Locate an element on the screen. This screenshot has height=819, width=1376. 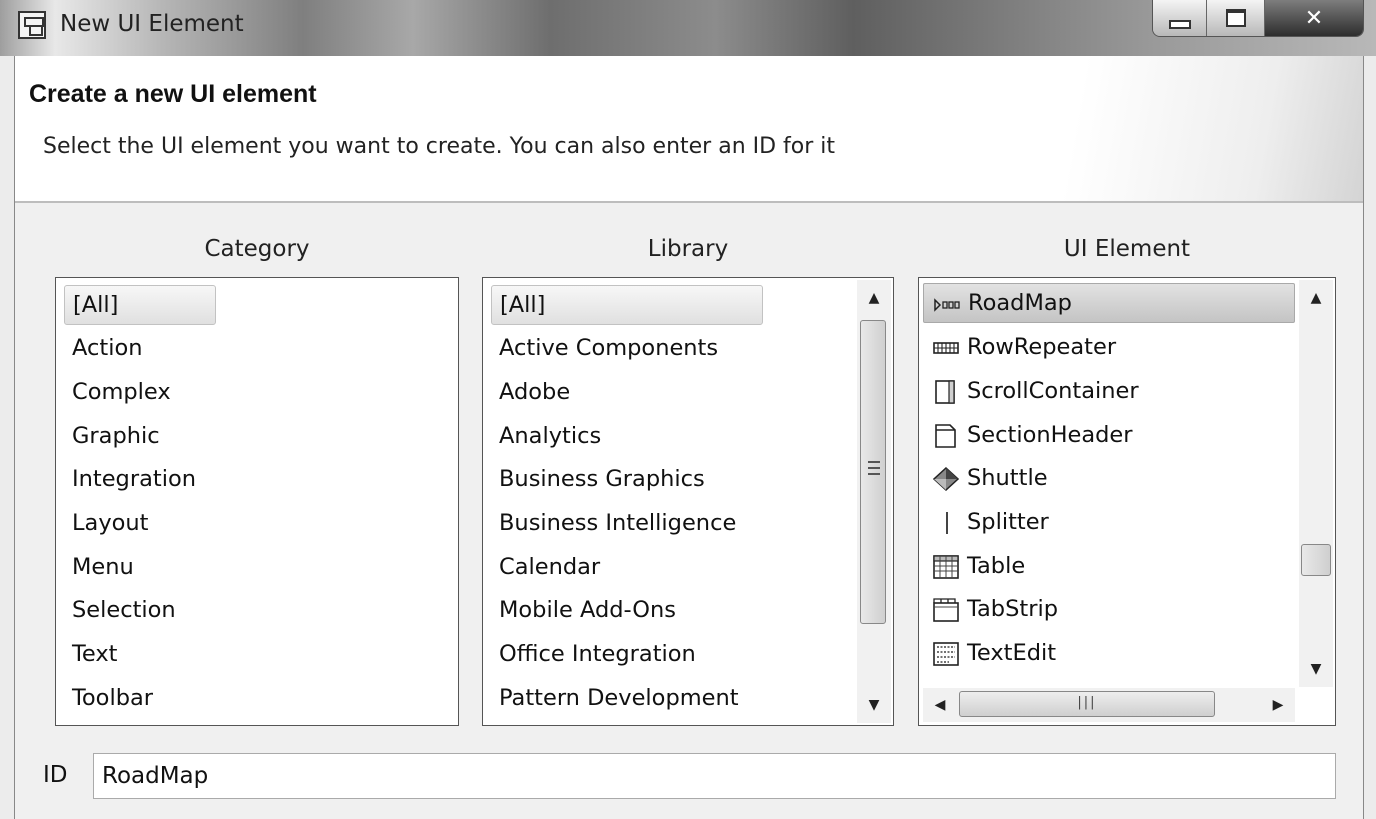
library-label: Library is located at coordinates (688, 249).